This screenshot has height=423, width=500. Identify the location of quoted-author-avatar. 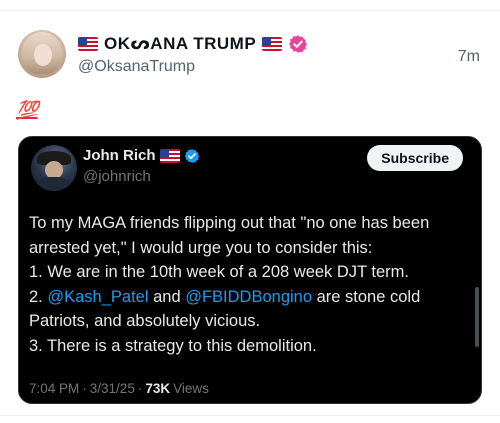
(54, 168).